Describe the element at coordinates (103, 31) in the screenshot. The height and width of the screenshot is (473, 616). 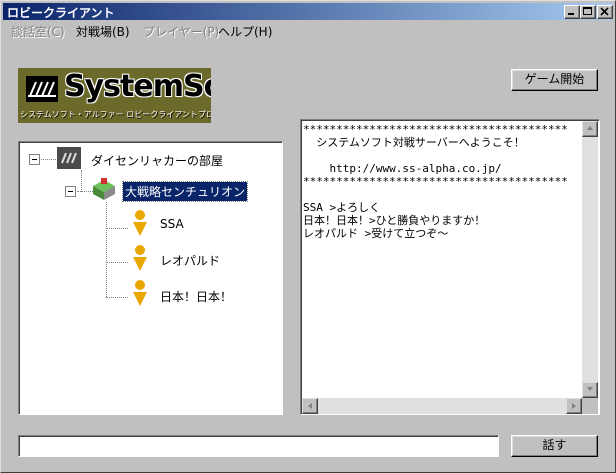
I see `menu-battlefield: 対戦場(B)` at that location.